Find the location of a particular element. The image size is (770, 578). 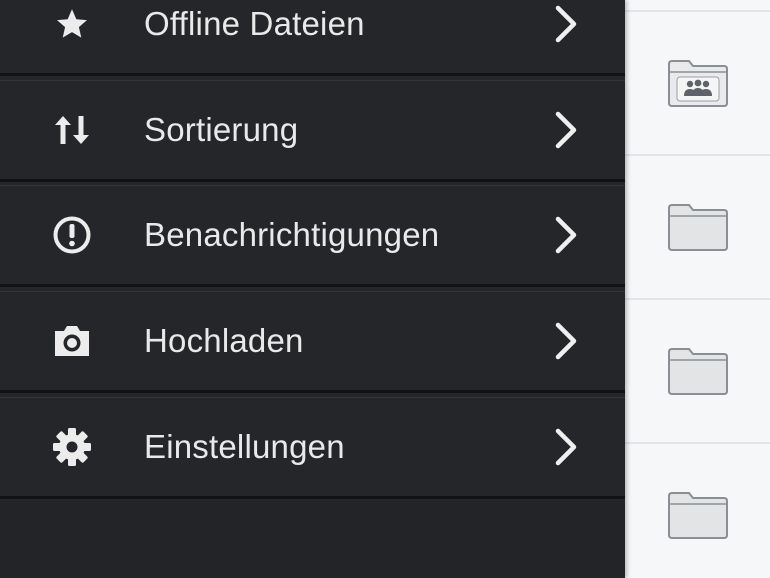

menu-item-sorting: Sortierung is located at coordinates (312, 131).